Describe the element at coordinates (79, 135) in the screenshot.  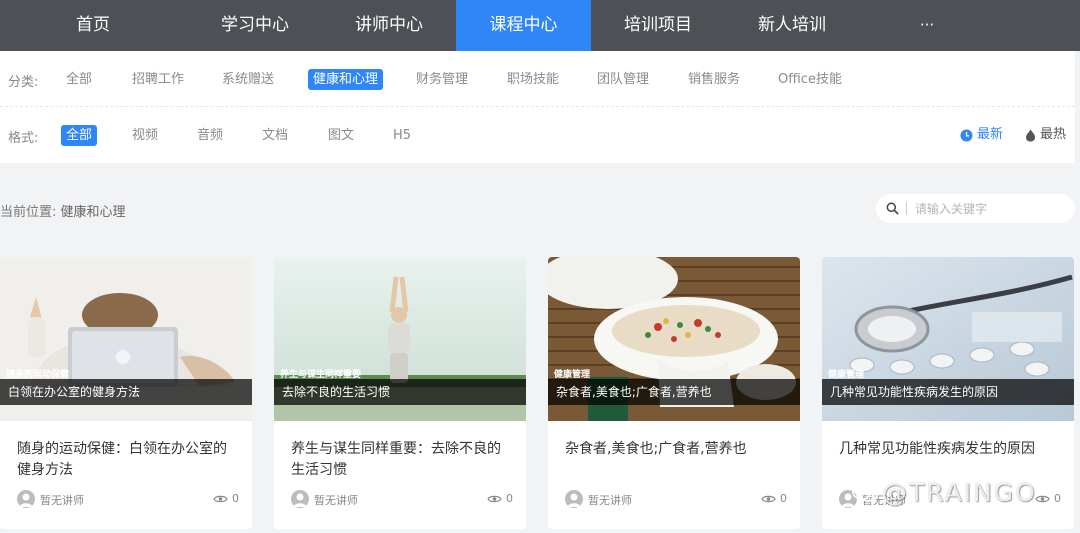
I see `format-option-all: 全部` at that location.